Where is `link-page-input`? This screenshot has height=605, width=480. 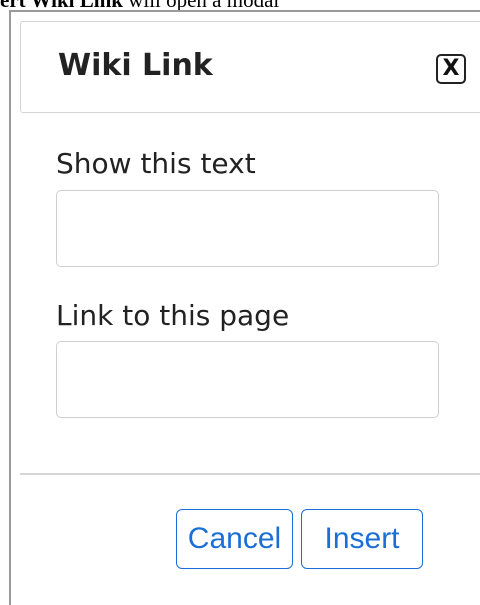 link-page-input is located at coordinates (247, 379).